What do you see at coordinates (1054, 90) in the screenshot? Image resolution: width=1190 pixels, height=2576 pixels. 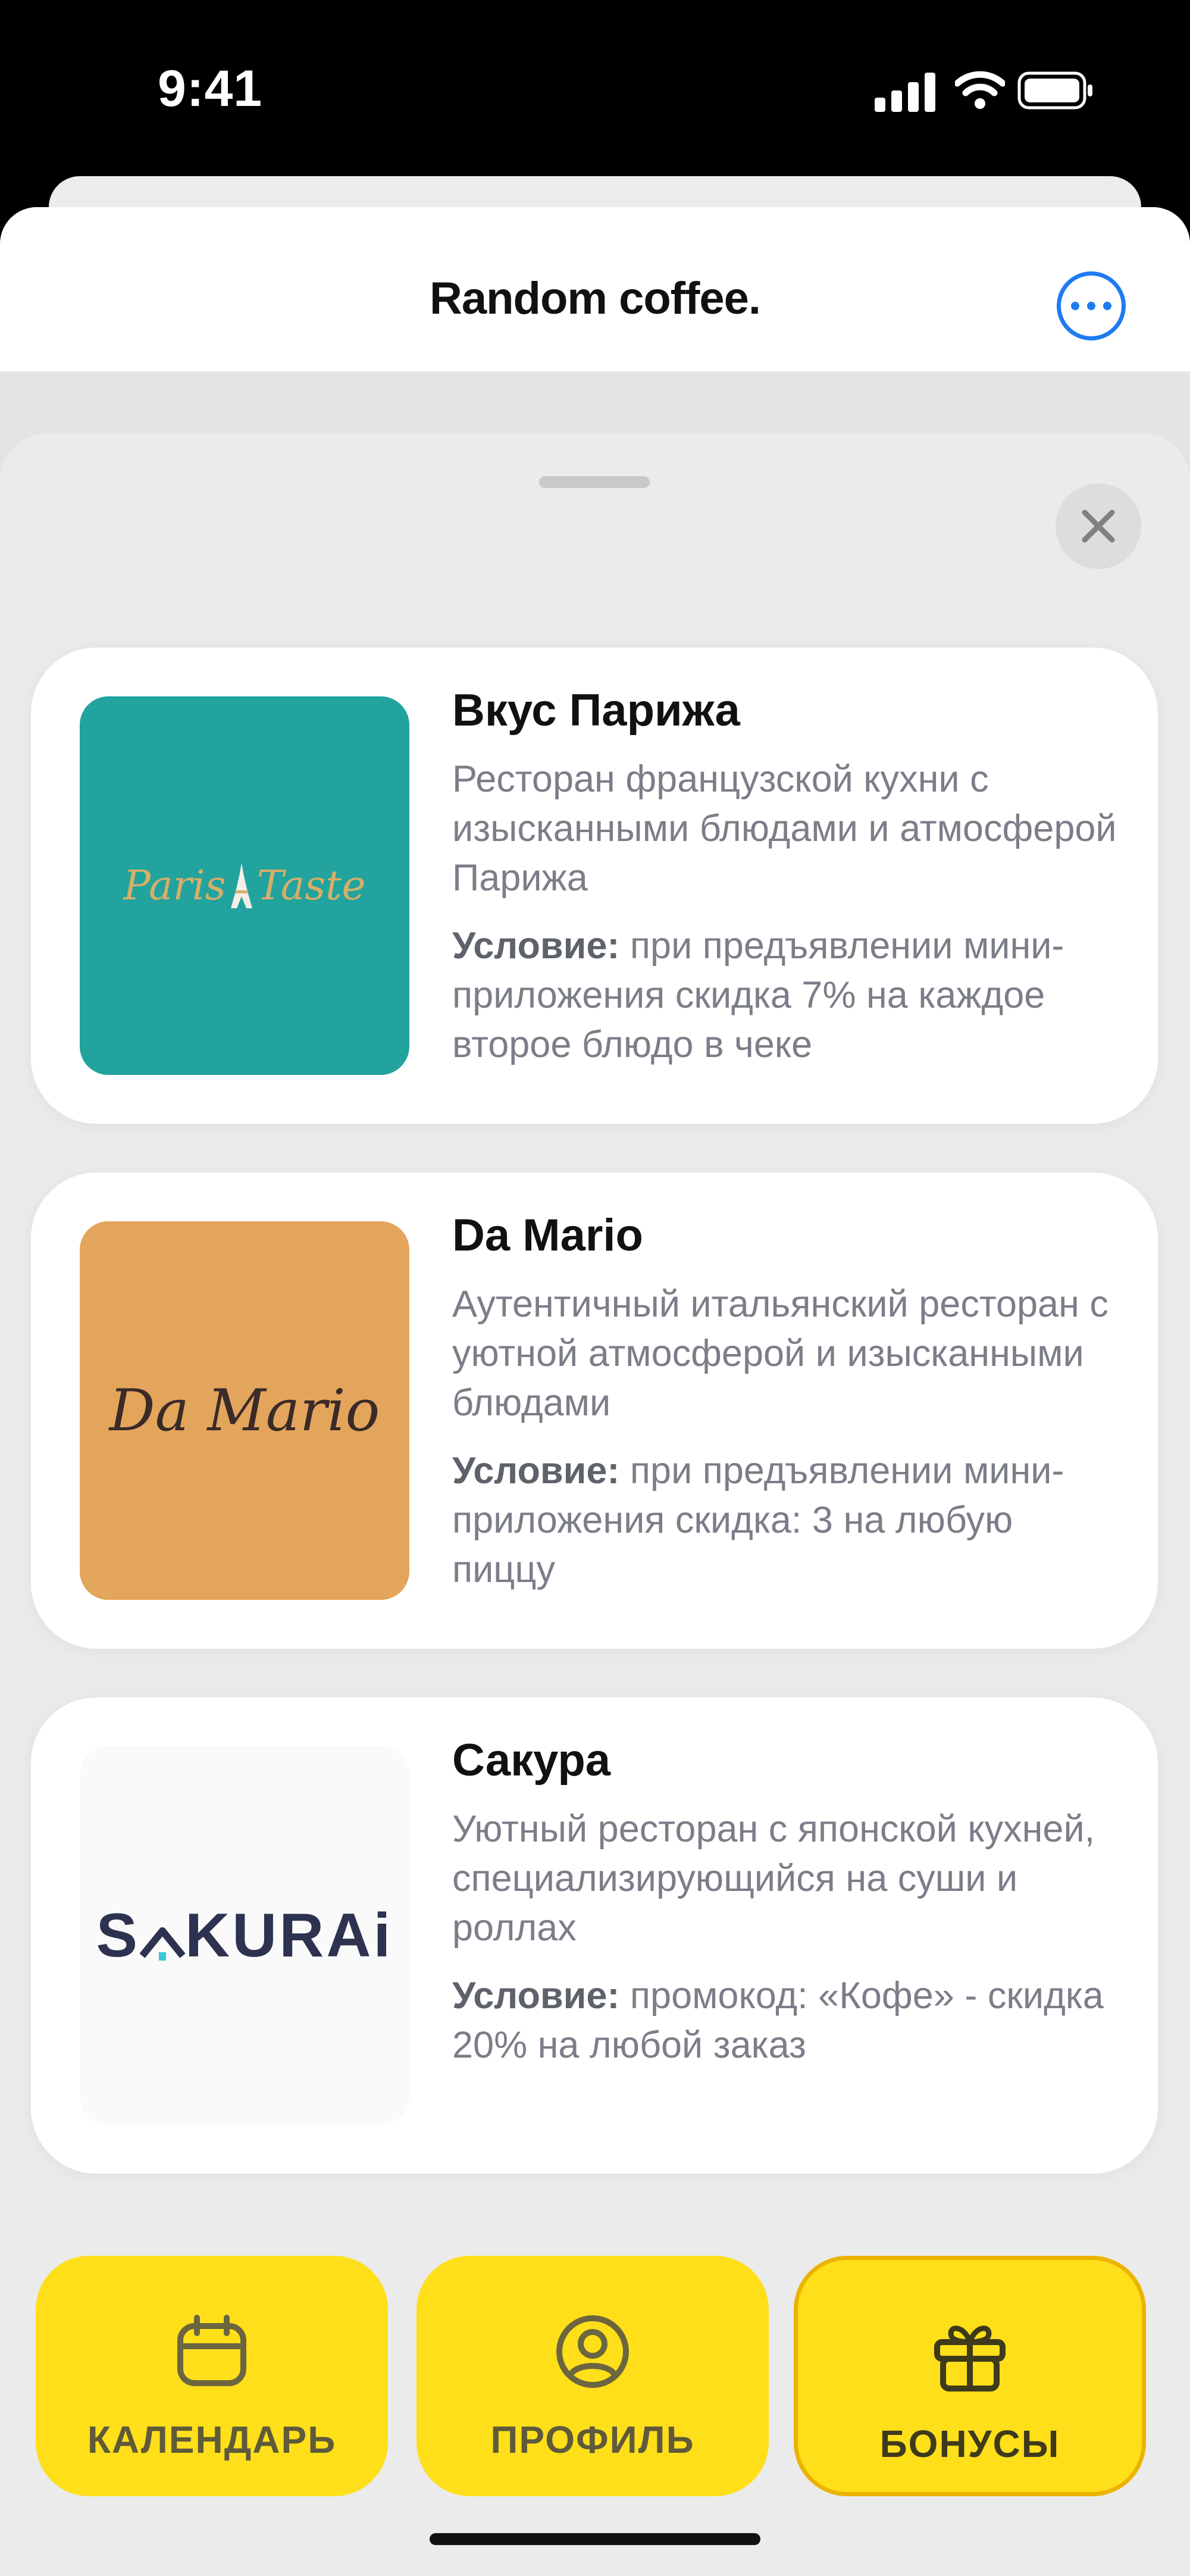 I see `battery-icon` at bounding box center [1054, 90].